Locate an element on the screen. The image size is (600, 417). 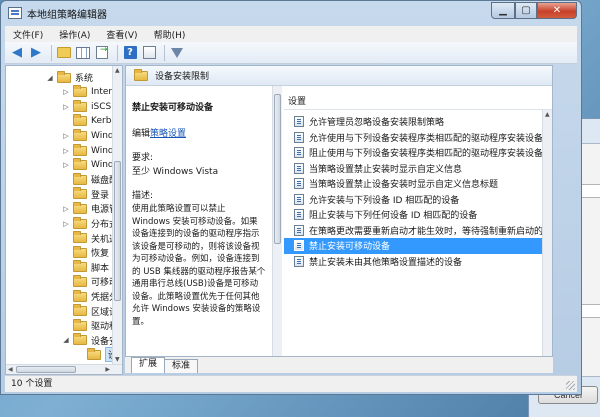
tree-item: 脚本 is located at coordinates (85, 267).